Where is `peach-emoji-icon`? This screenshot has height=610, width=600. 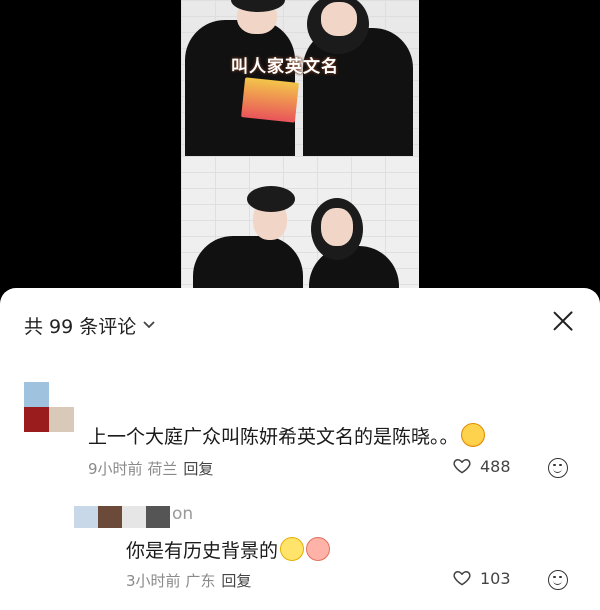 peach-emoji-icon is located at coordinates (318, 549).